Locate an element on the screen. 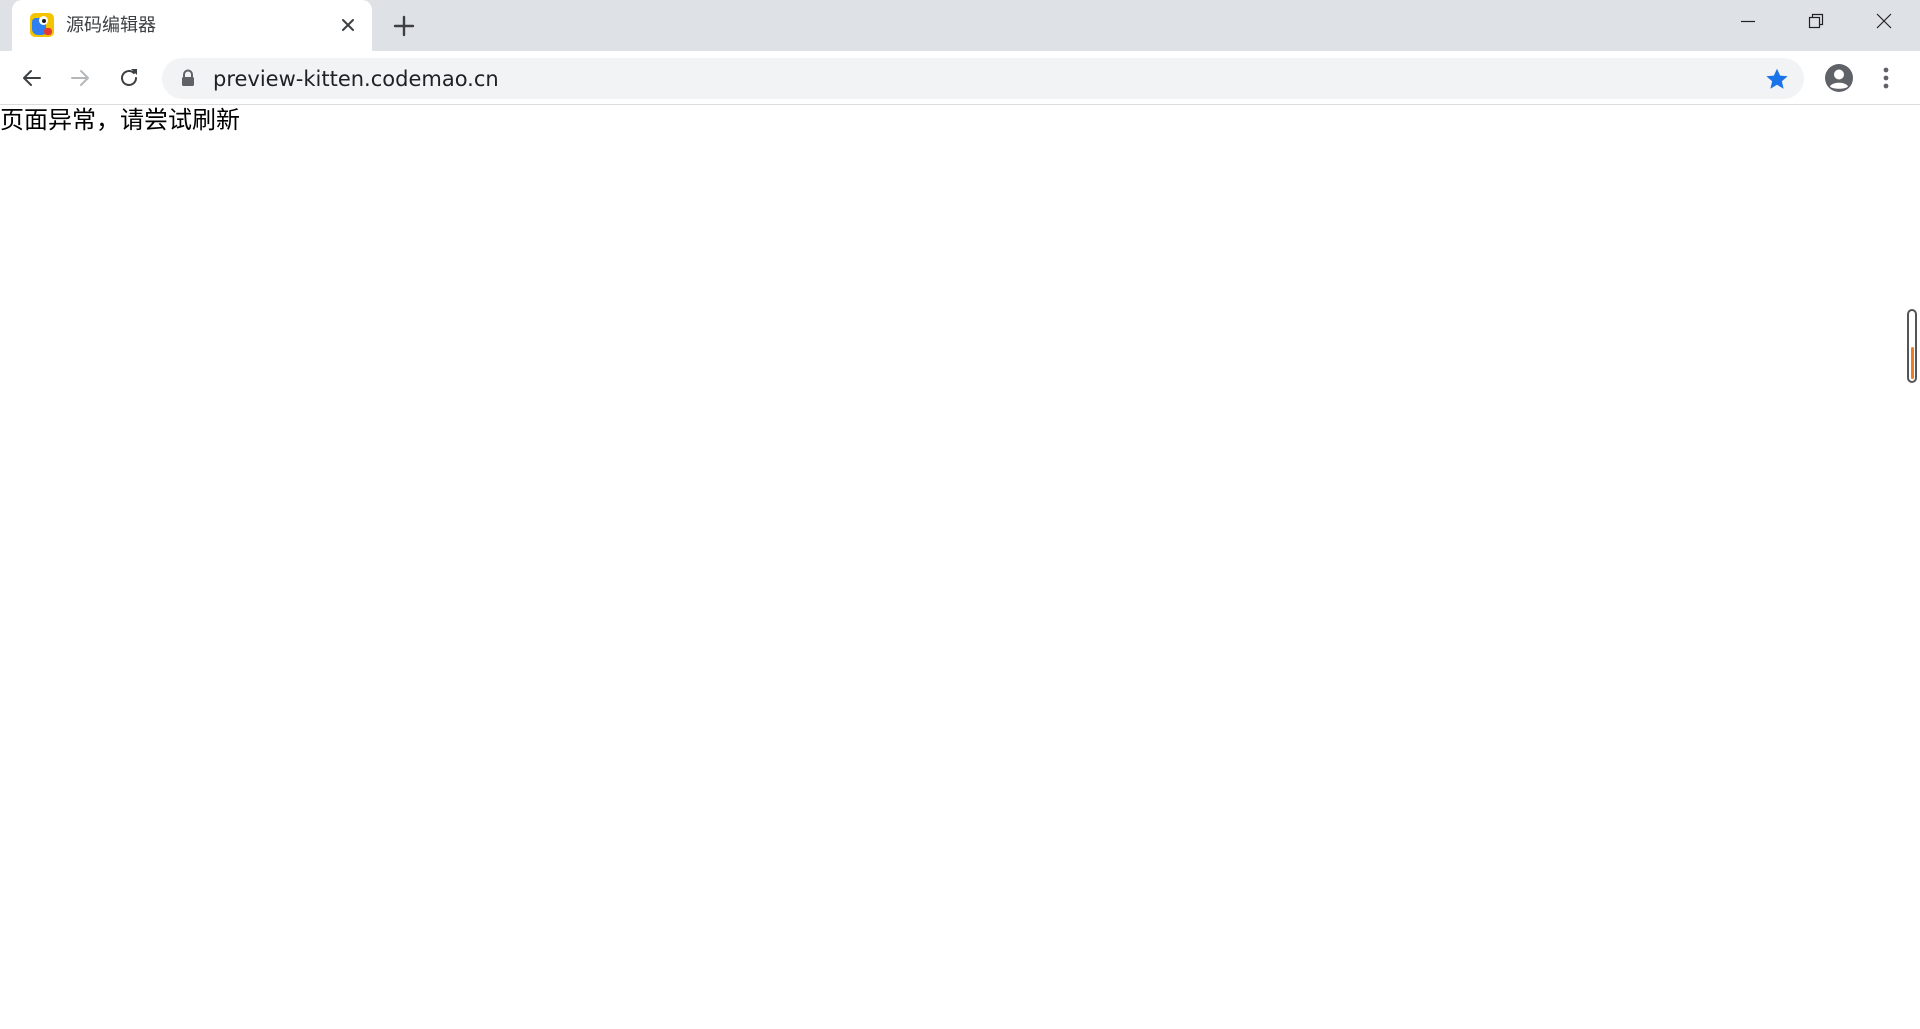  close-icon is located at coordinates (348, 25).